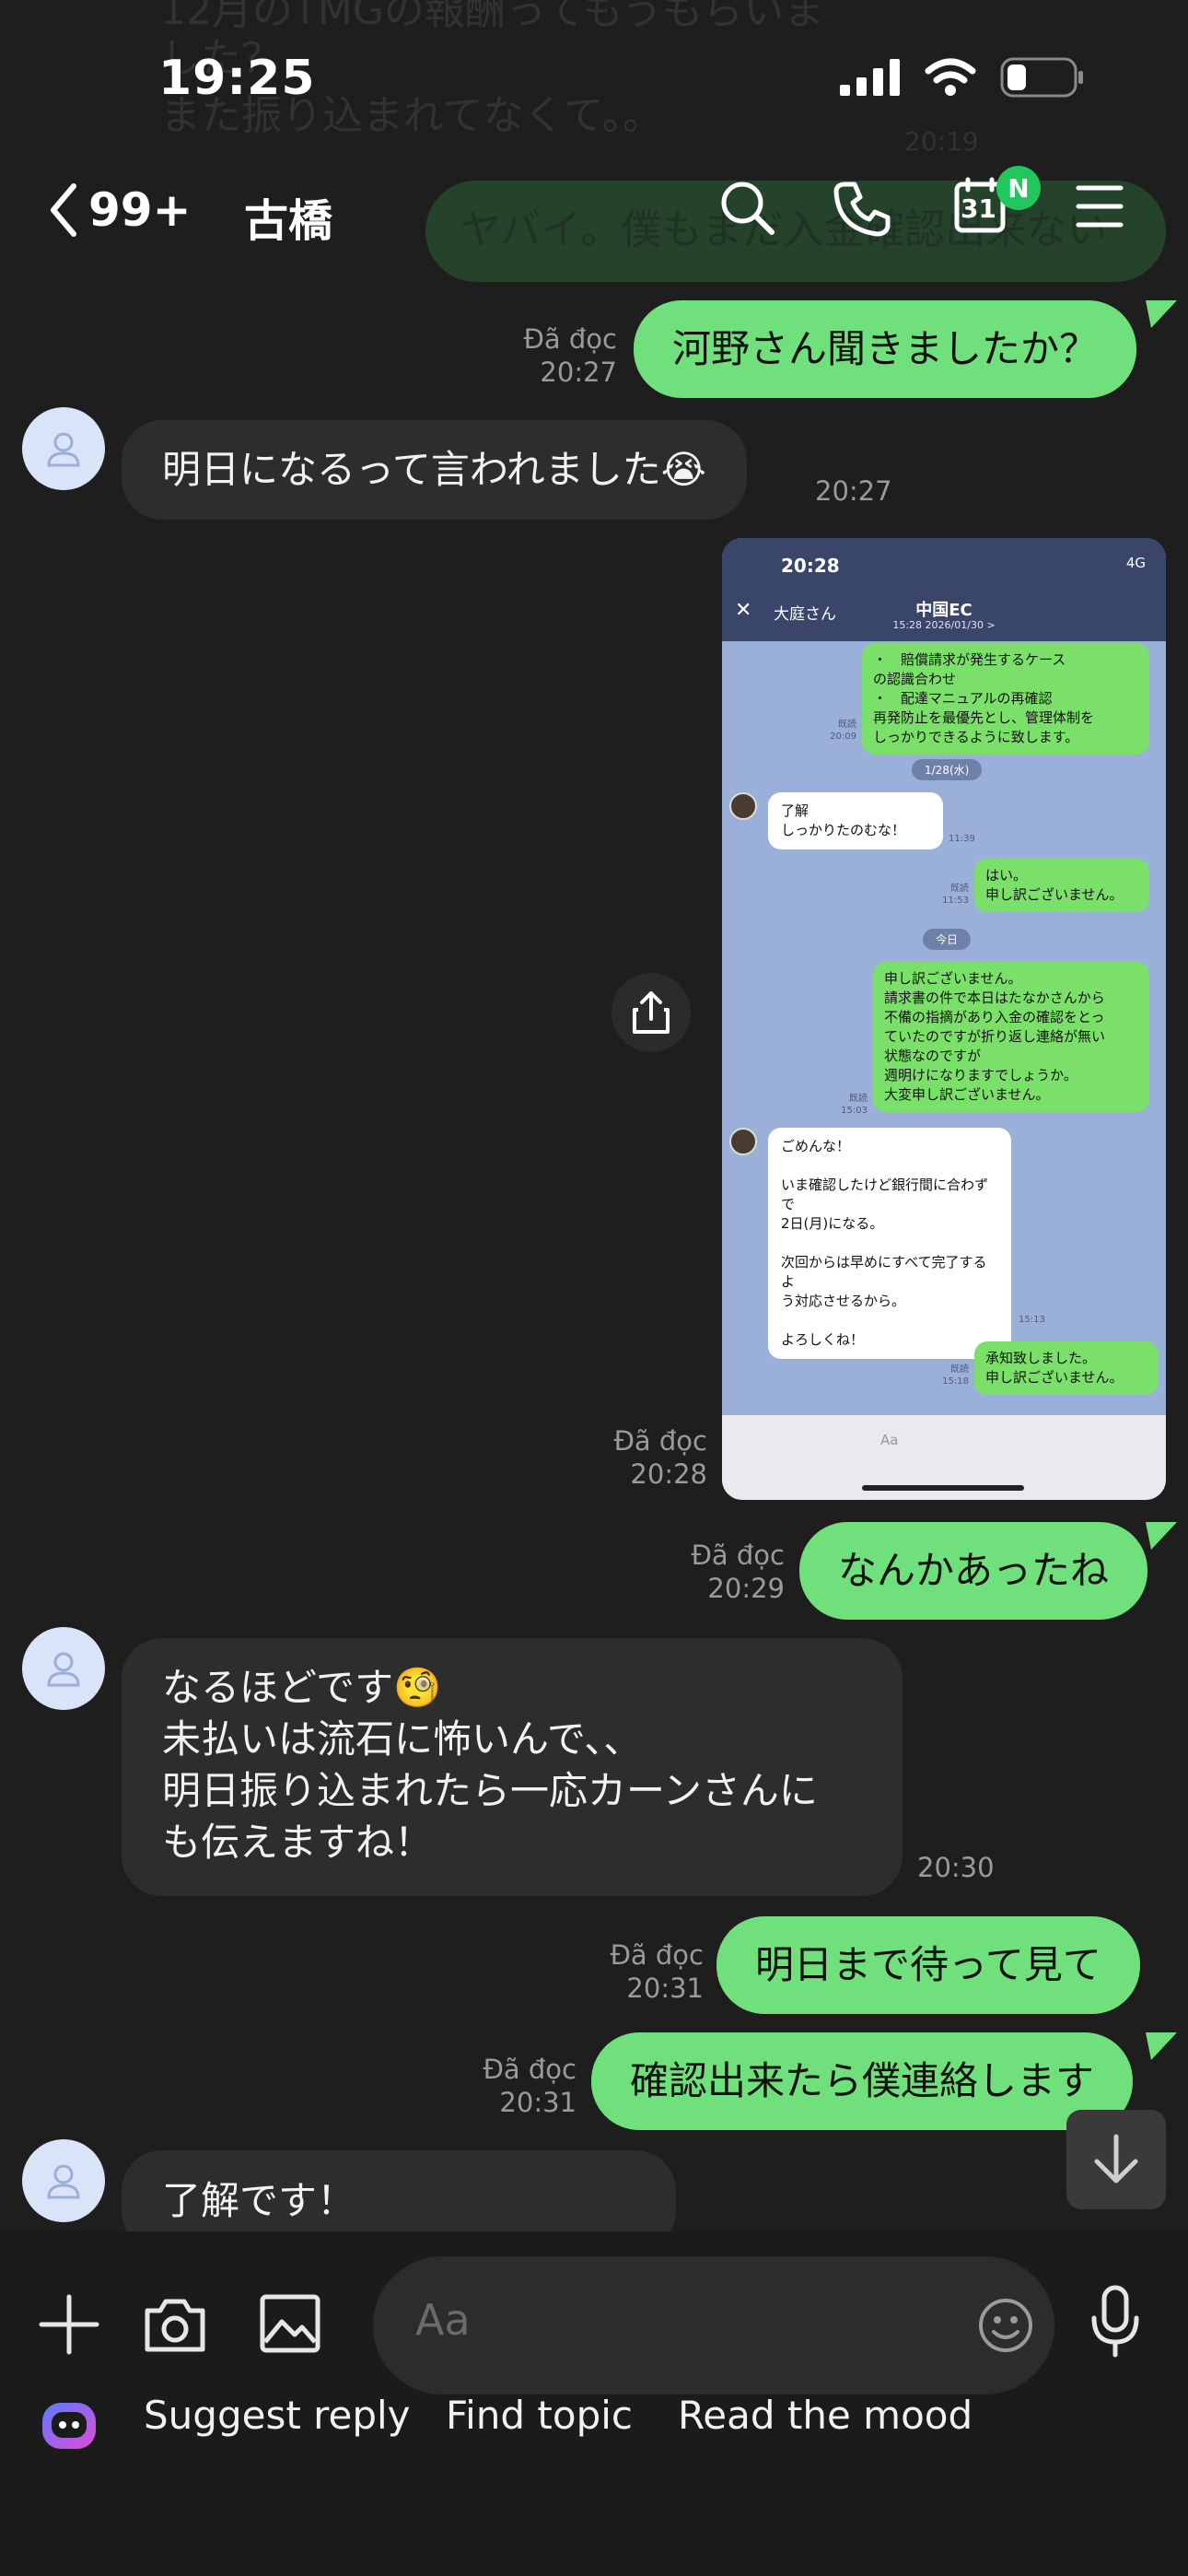 The image size is (1188, 2576). What do you see at coordinates (175, 2324) in the screenshot?
I see `camera-icon` at bounding box center [175, 2324].